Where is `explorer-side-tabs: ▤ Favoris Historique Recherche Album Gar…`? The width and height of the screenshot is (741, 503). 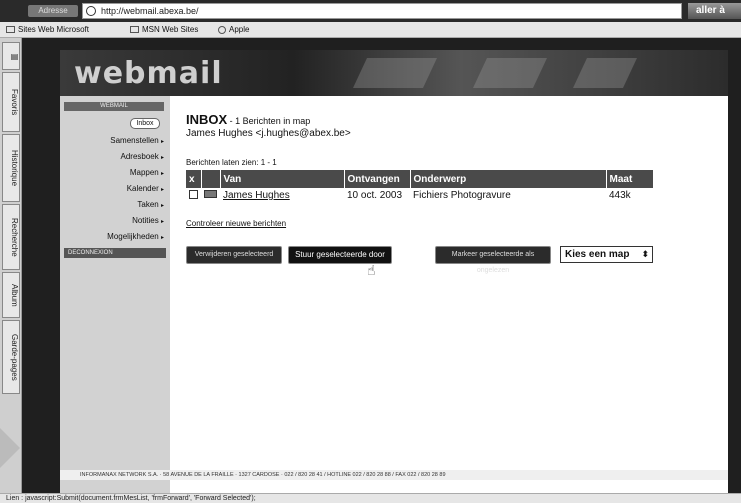
explorer-side-tabs: ▤ Favoris Historique Recherche Album Gar… is located at coordinates (11, 265).